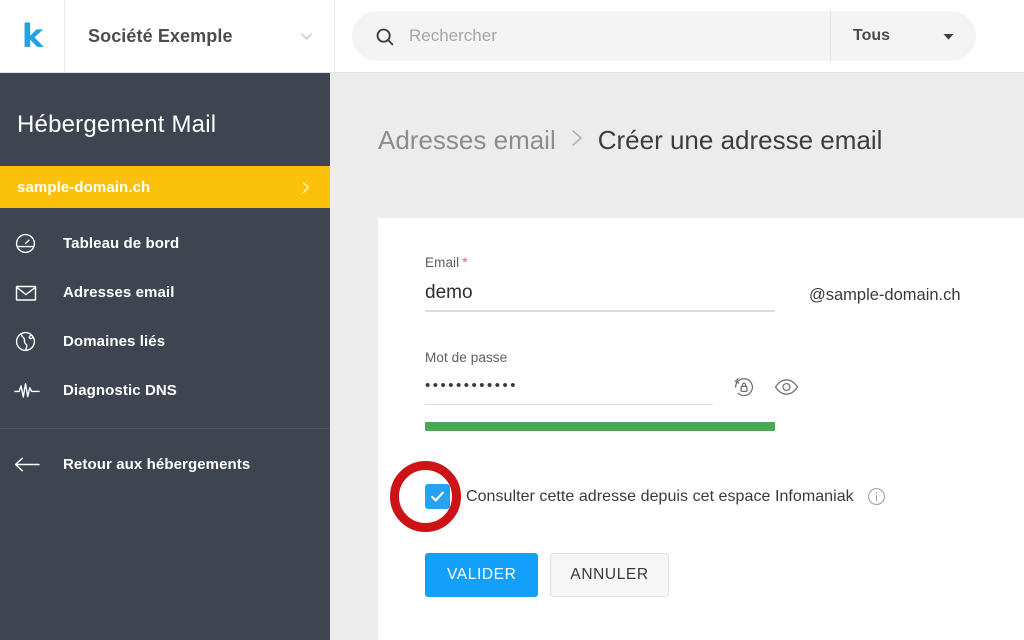 The image size is (1024, 640). What do you see at coordinates (903, 36) in the screenshot?
I see `search-scope-dropdown: Tous` at bounding box center [903, 36].